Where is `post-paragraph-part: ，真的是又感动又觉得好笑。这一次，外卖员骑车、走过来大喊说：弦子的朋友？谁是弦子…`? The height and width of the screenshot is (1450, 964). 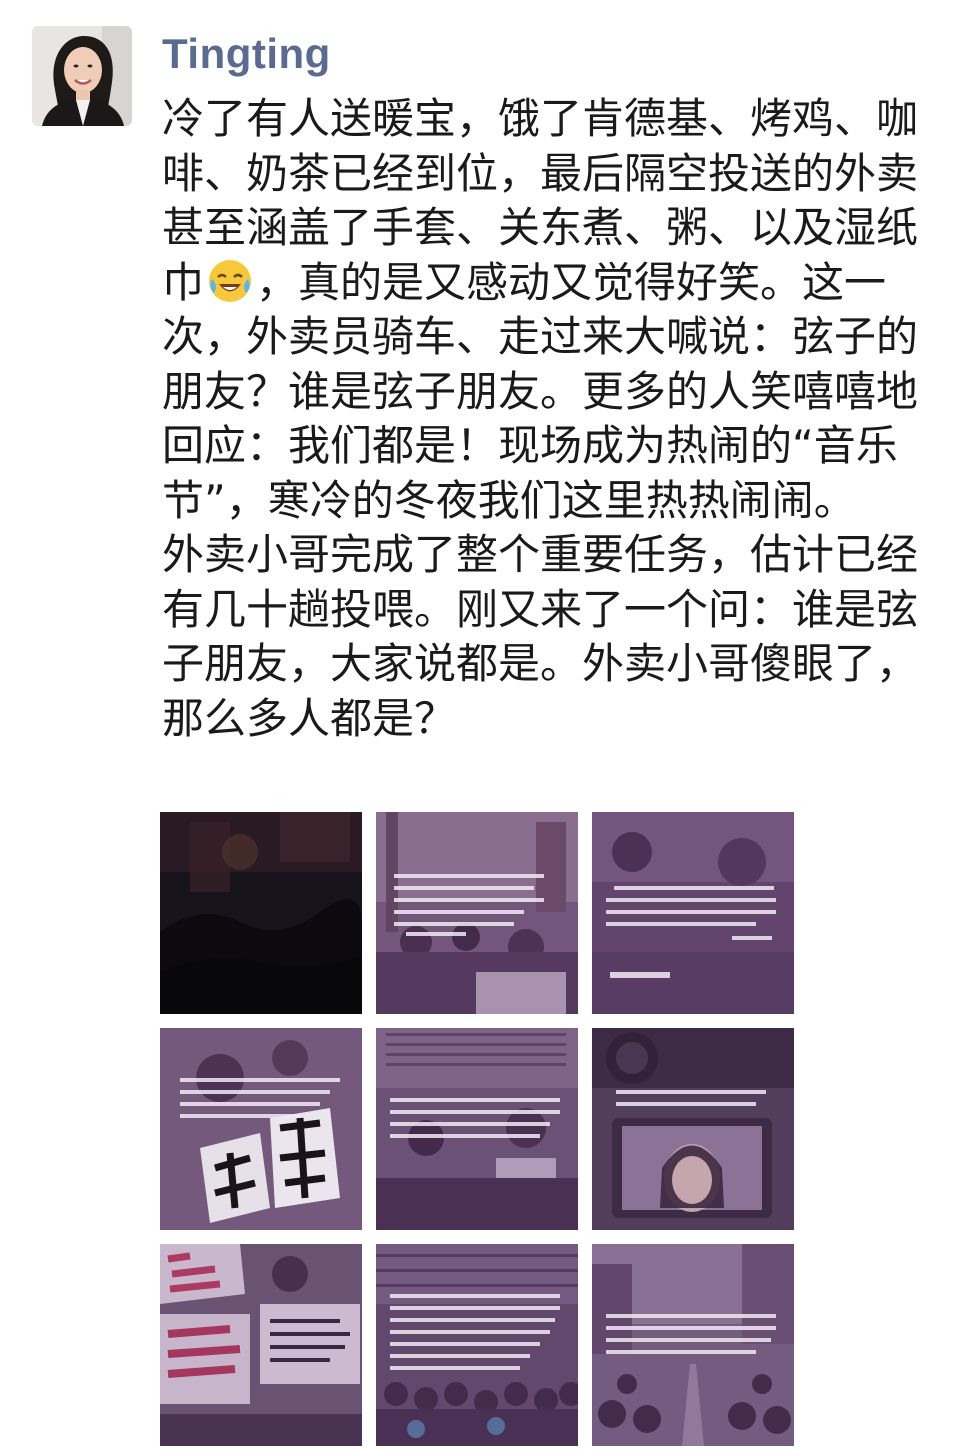 post-paragraph-part: ，真的是又感动又觉得好笑。这一次，外卖员骑车、走过来大喊说：弦子的朋友？谁是弦子… is located at coordinates (540, 391).